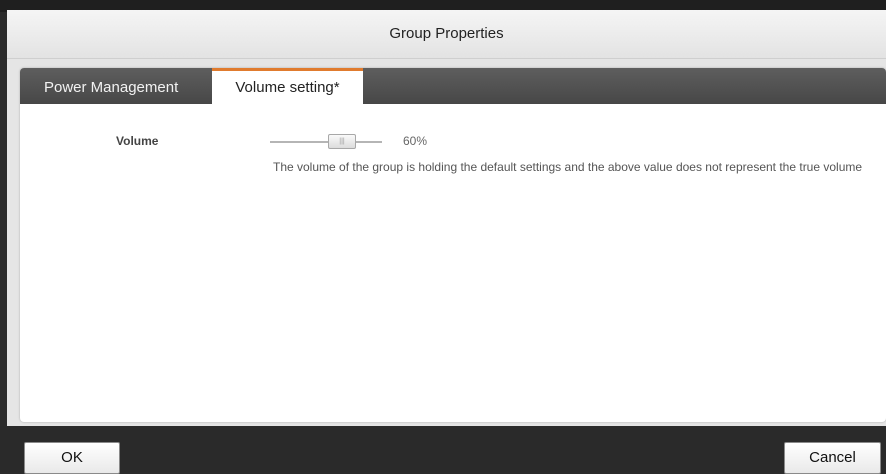 Image resolution: width=886 pixels, height=474 pixels. Describe the element at coordinates (415, 141) in the screenshot. I see `volume-value: 60%` at that location.